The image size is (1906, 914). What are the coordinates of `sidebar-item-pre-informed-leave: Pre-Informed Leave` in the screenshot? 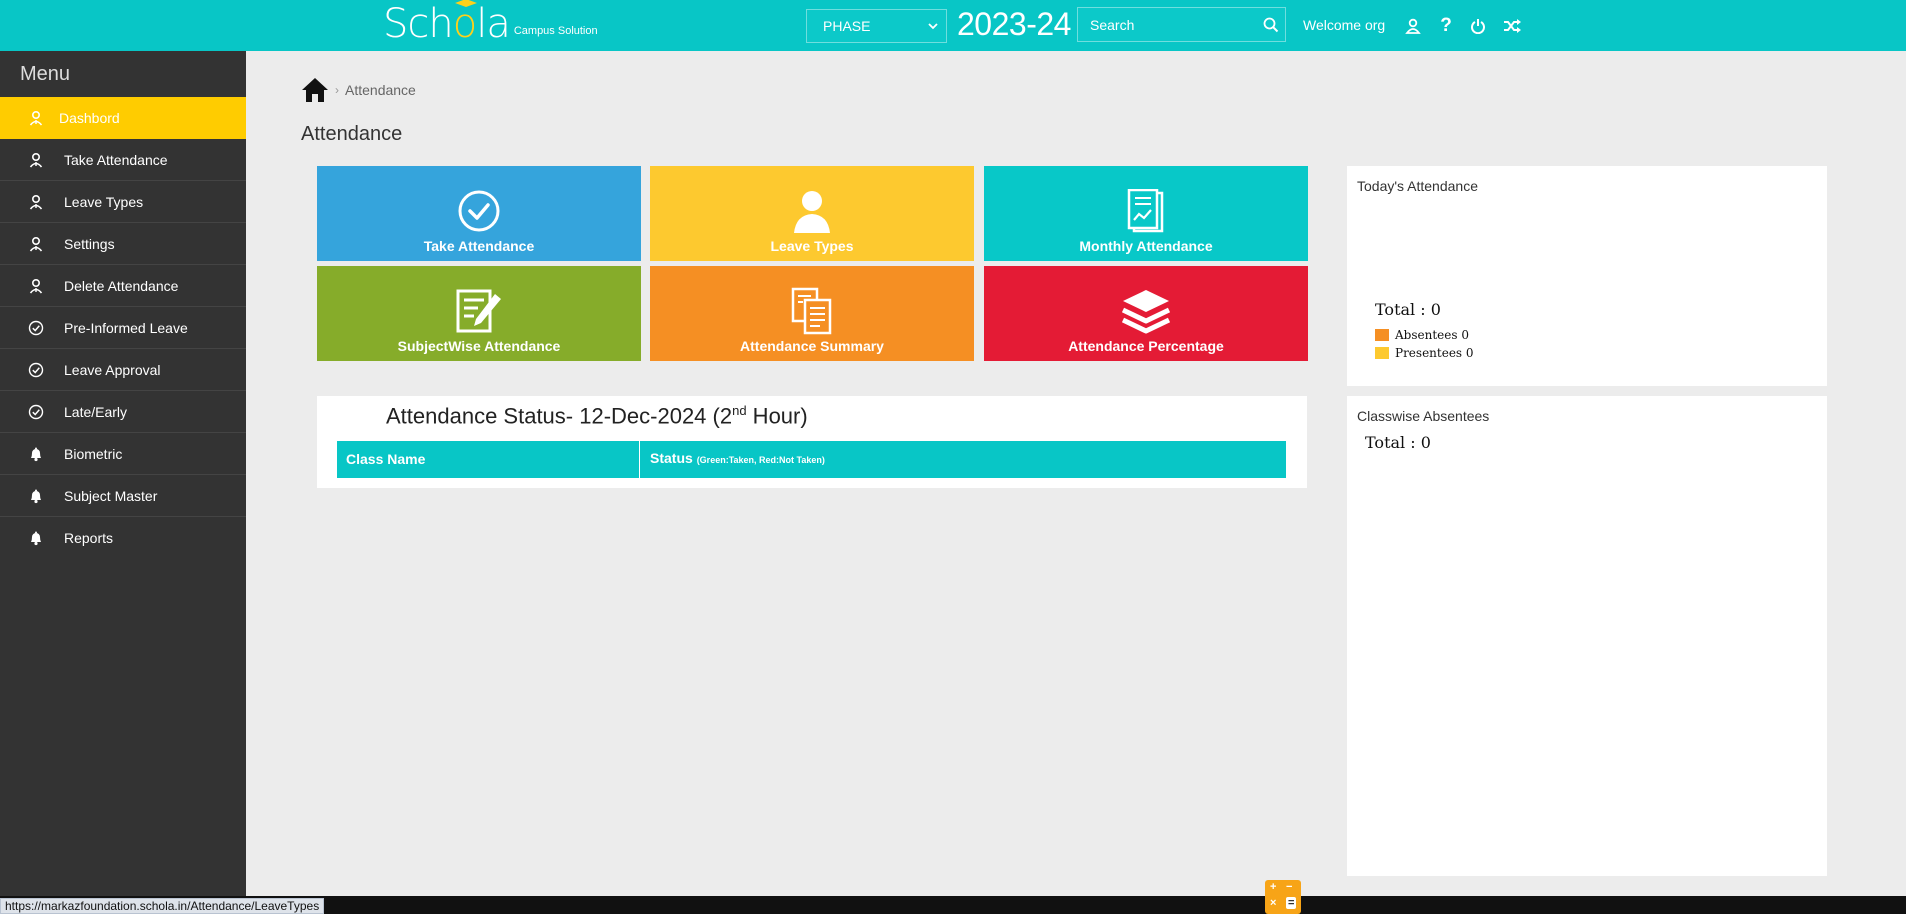 It's located at (123, 328).